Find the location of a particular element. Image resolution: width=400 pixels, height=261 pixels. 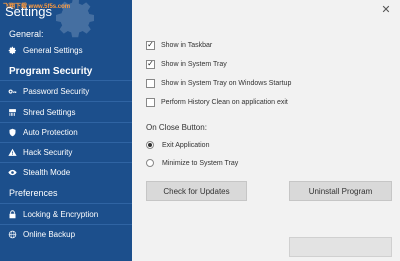

sidebar-item-label: Online Backup is located at coordinates (49, 234).